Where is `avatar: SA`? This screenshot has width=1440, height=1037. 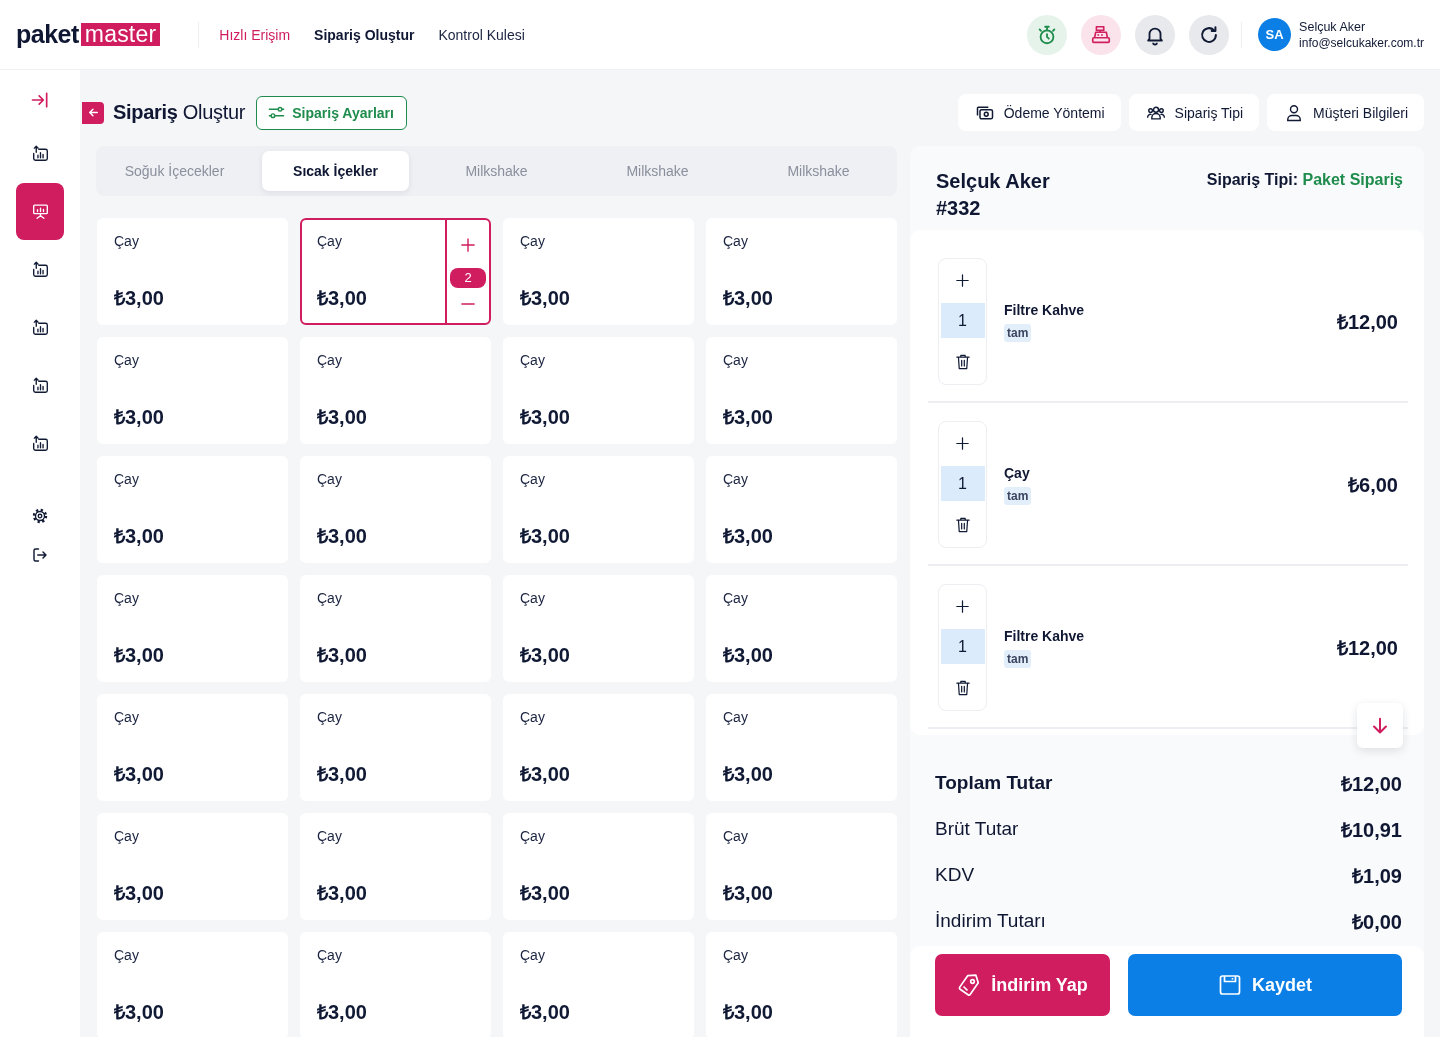
avatar: SA is located at coordinates (1275, 34).